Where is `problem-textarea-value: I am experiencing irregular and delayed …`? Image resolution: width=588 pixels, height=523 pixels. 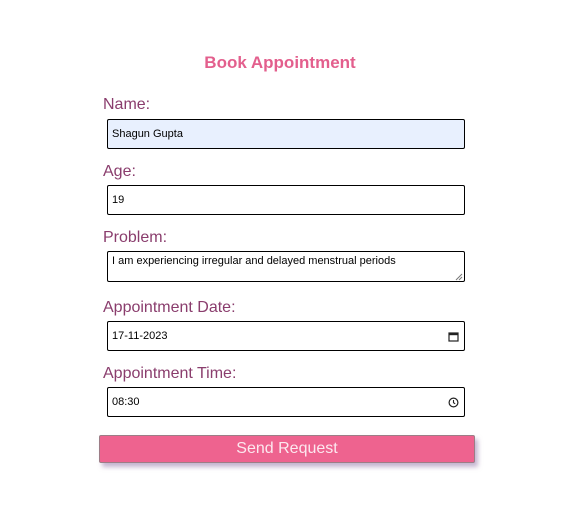 problem-textarea-value: I am experiencing irregular and delayed … is located at coordinates (254, 261).